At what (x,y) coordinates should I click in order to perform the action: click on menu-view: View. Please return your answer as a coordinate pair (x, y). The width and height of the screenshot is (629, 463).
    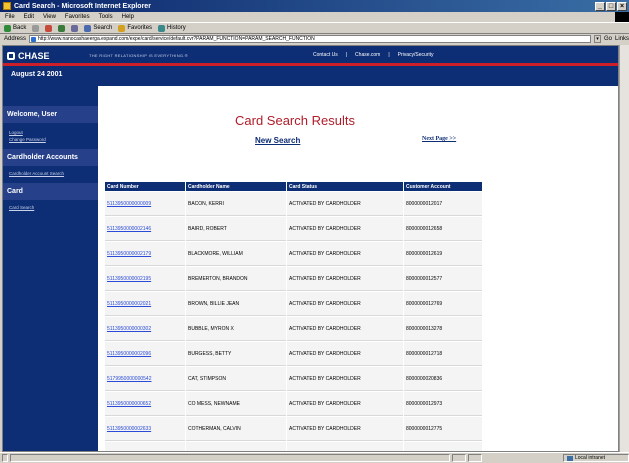
    Looking at the image, I should click on (49, 17).